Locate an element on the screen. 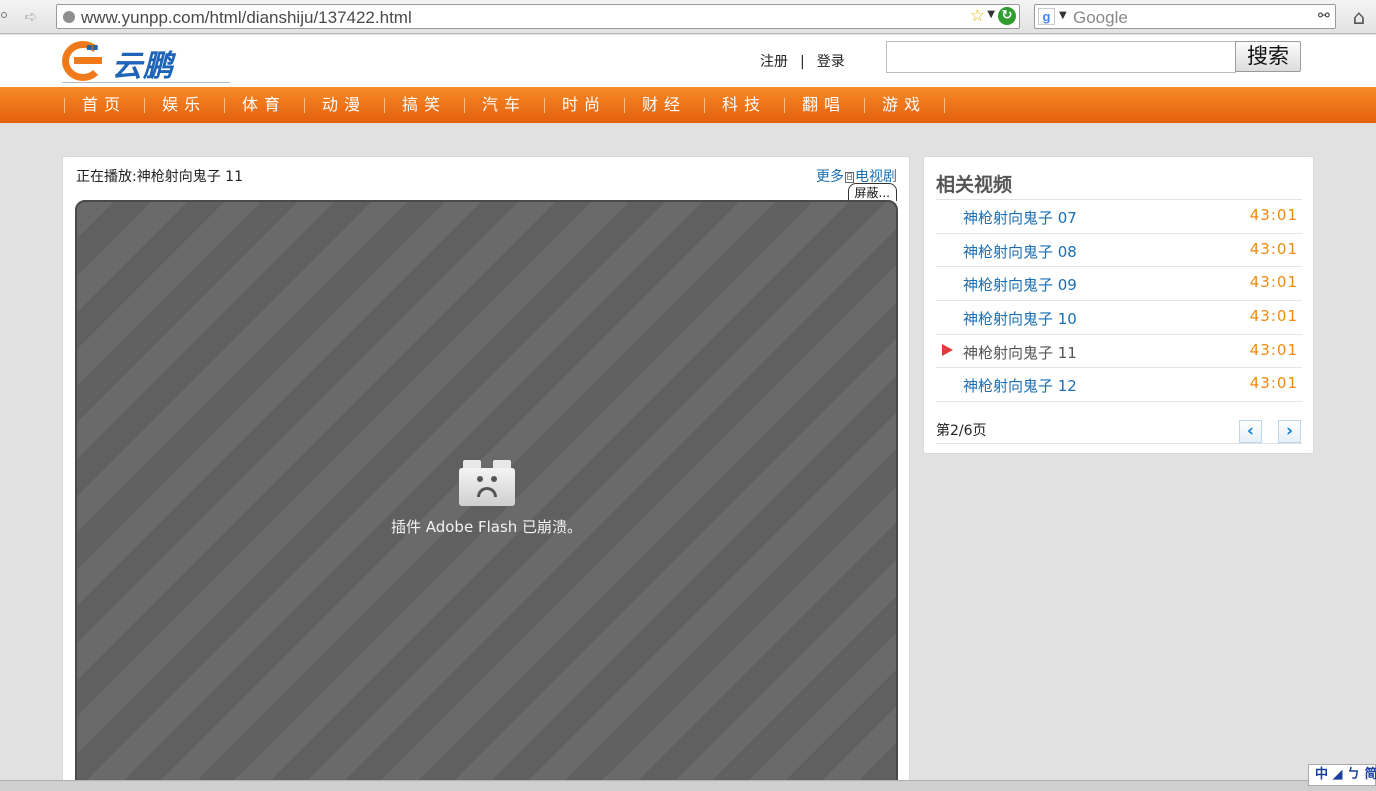 Image resolution: width=1376 pixels, height=791 pixels. related-item-title: 神枪射向鬼子 11 is located at coordinates (1020, 352).